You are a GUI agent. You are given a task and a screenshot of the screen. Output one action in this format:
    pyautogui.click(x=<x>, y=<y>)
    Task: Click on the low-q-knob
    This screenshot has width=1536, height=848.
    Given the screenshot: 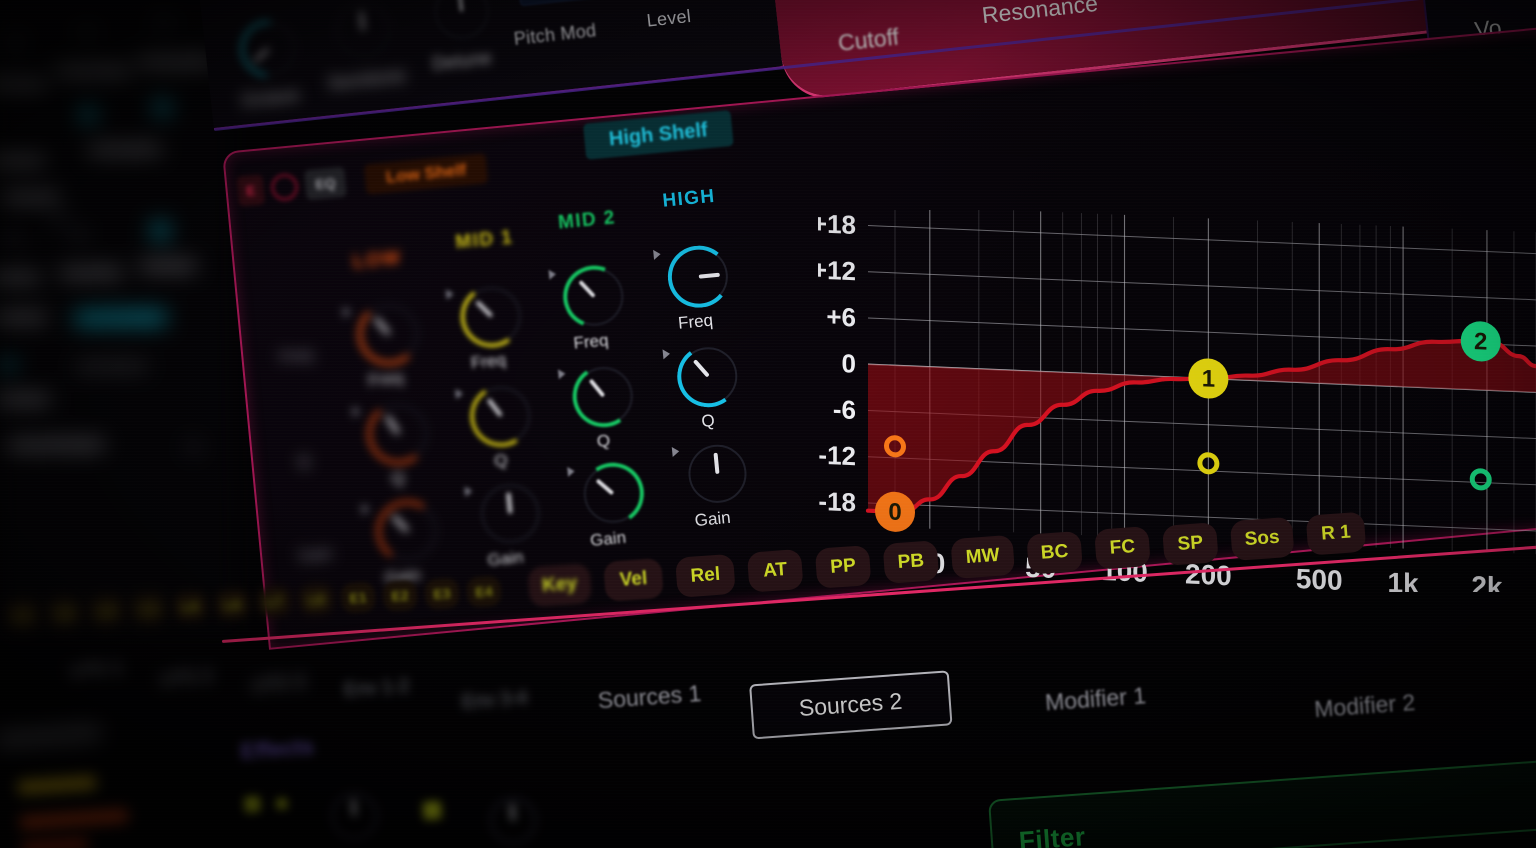 What is the action you would take?
    pyautogui.click(x=398, y=434)
    